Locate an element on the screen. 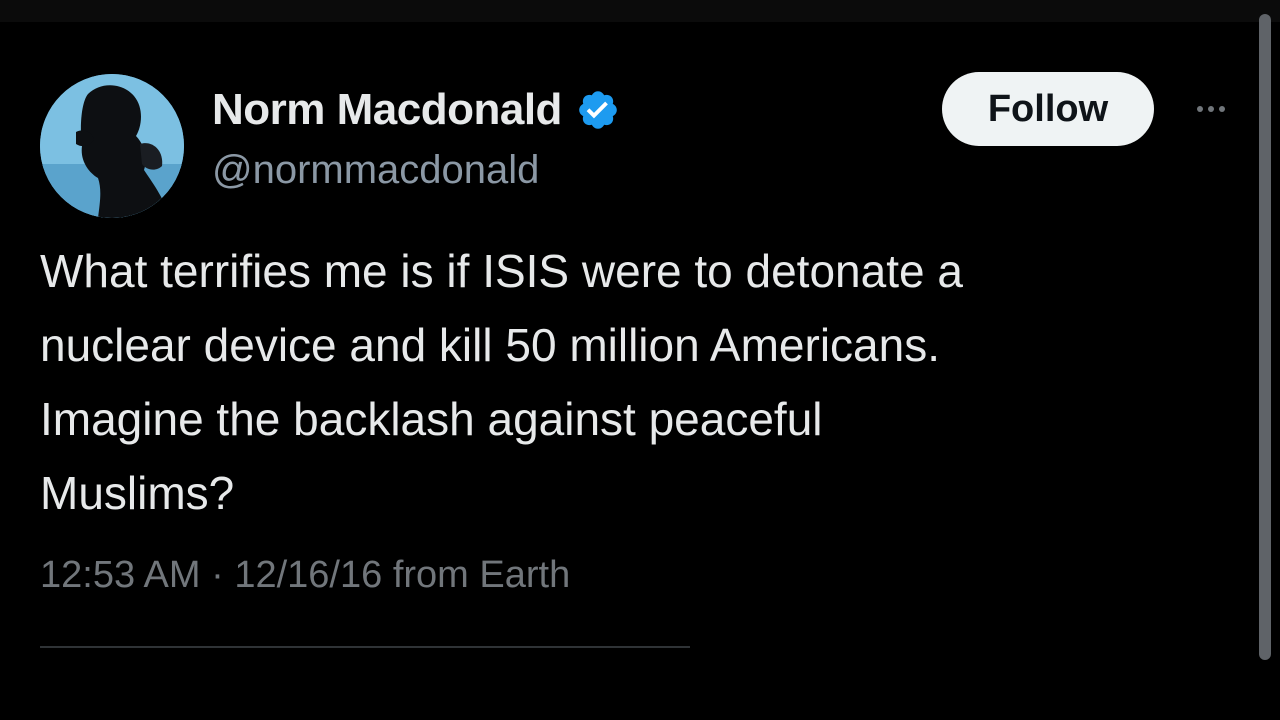 Image resolution: width=1280 pixels, height=720 pixels. divider is located at coordinates (365, 647).